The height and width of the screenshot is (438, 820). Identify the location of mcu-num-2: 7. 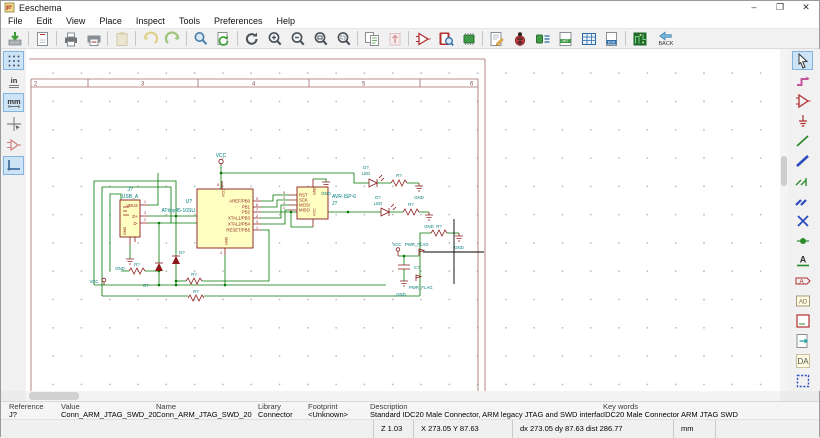
(257, 210).